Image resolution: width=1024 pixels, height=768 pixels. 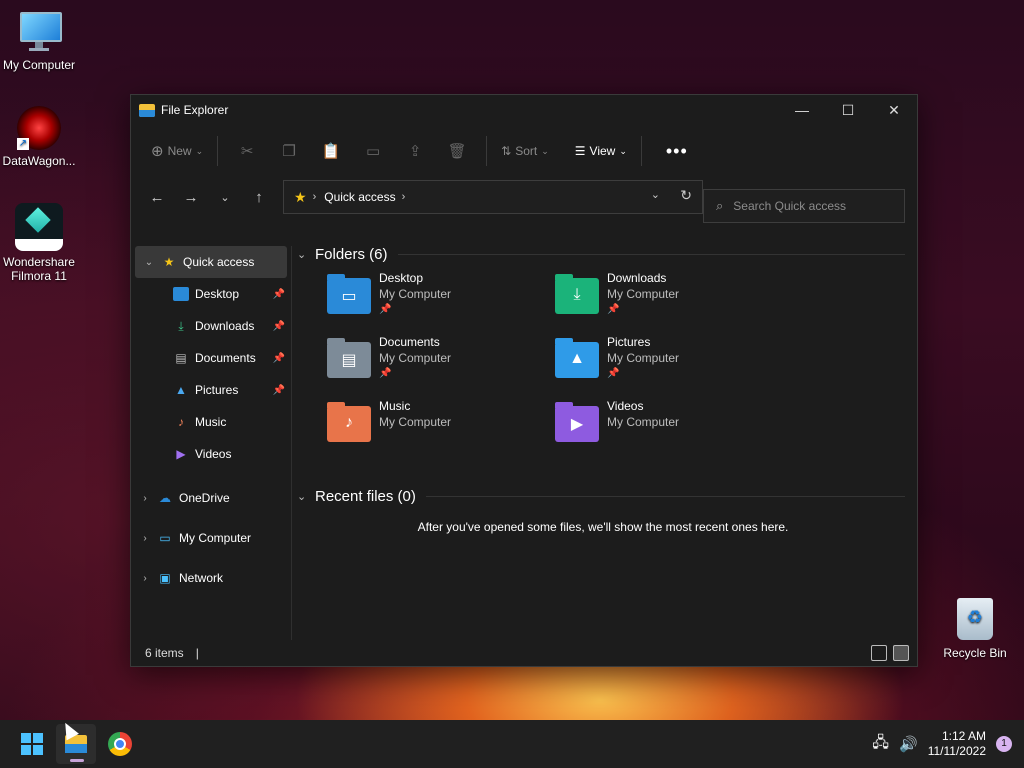 I want to click on datawagon-icon: ↗, so click(x=39, y=128).